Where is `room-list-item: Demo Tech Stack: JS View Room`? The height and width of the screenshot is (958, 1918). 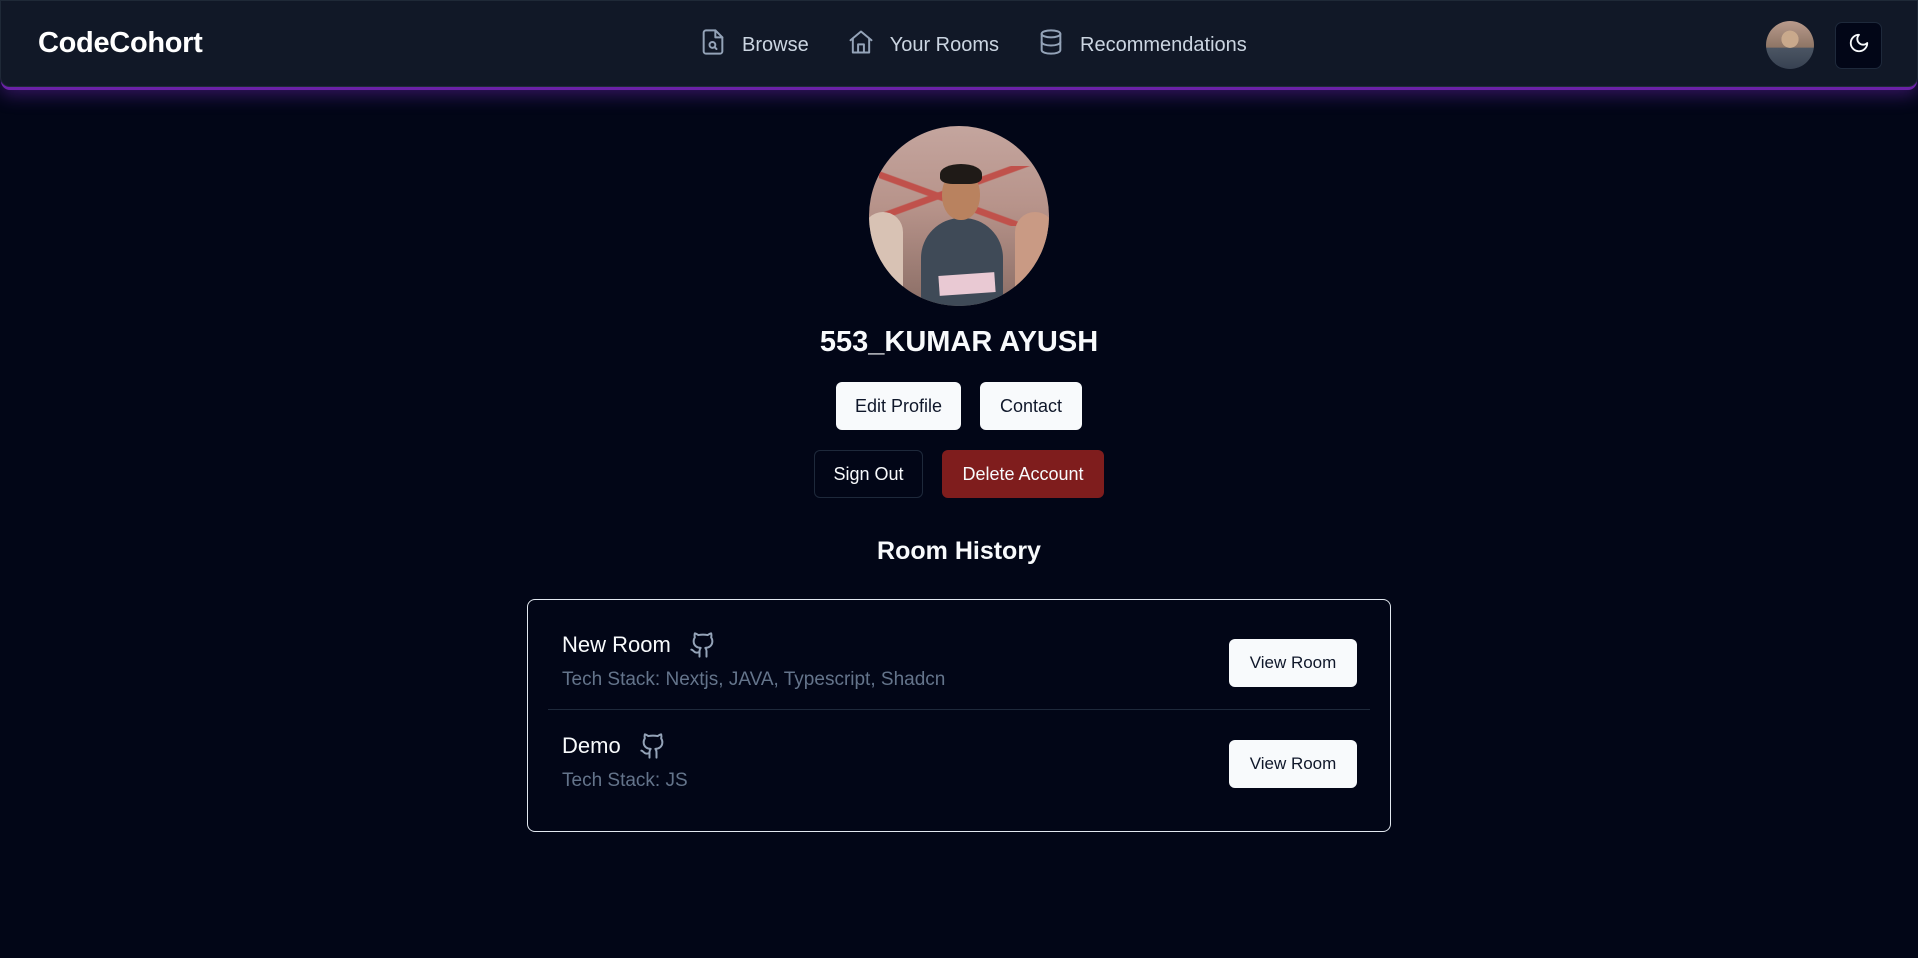 room-list-item: Demo Tech Stack: JS View Room is located at coordinates (959, 762).